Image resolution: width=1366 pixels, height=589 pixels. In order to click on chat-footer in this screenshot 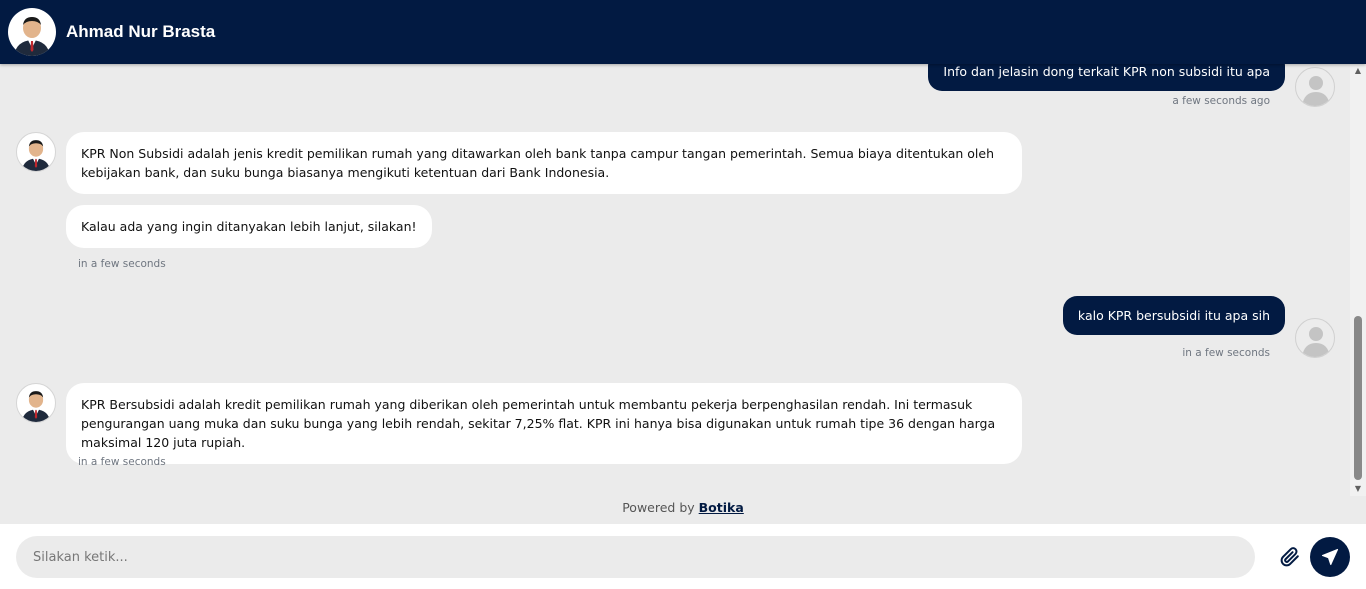, I will do `click(683, 556)`.